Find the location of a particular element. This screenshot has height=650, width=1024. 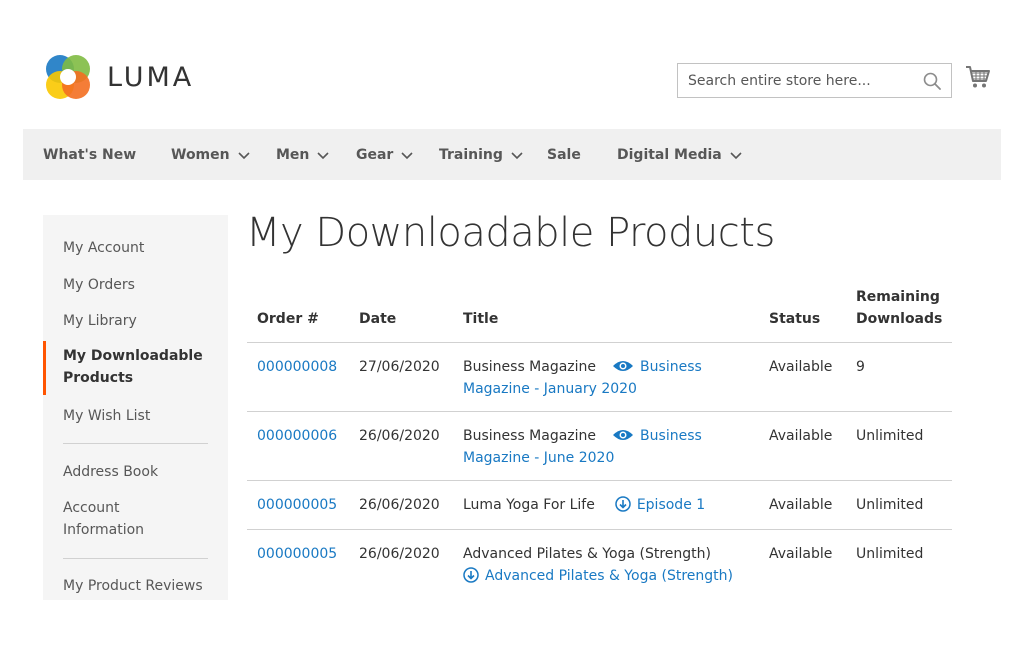

nav-label: Digital Media is located at coordinates (669, 154).